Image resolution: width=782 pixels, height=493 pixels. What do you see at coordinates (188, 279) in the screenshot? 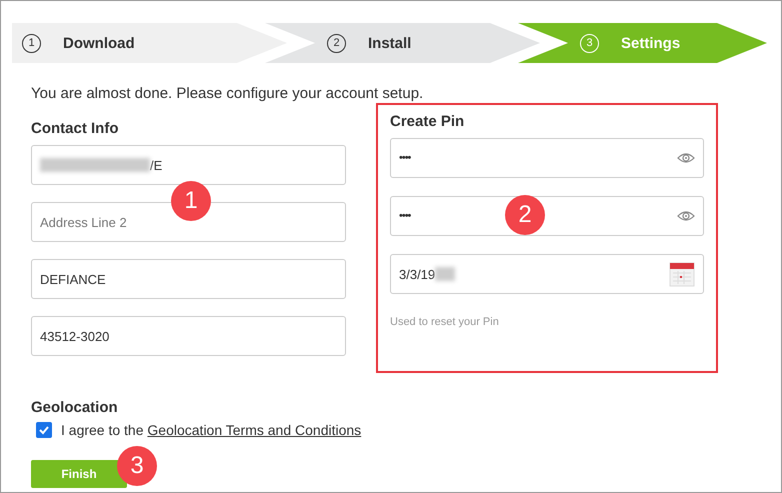
I see `input-field: DEFIANCE` at bounding box center [188, 279].